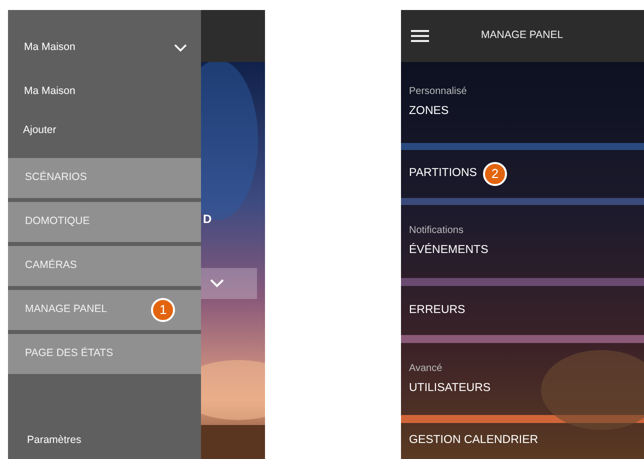 This screenshot has width=644, height=459. I want to click on list-row: Personnalisé ZONES, so click(522, 102).